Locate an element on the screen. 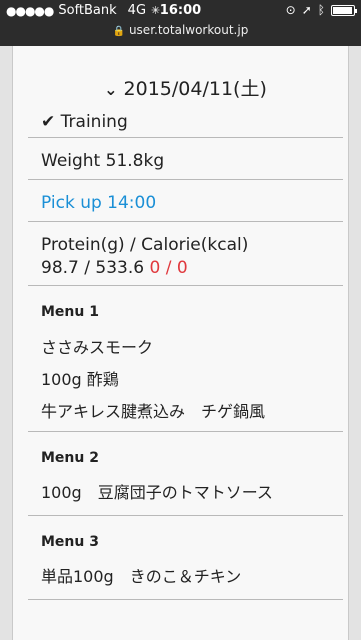 This screenshot has width=361, height=640. date-text: 2015/04/11(土) is located at coordinates (195, 89).